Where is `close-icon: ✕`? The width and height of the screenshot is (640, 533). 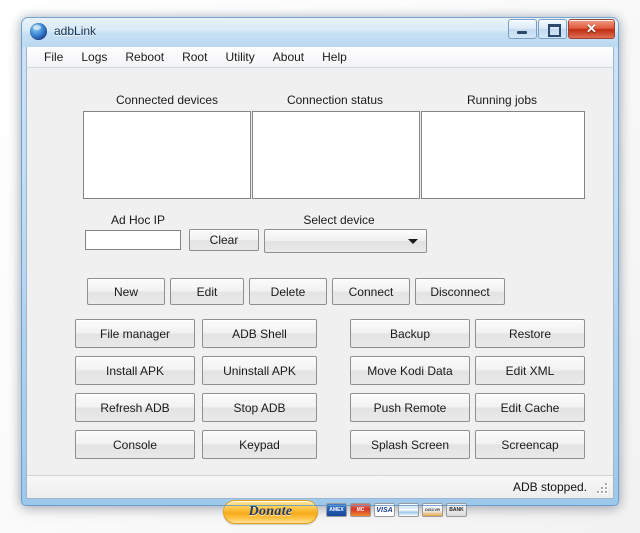 close-icon: ✕ is located at coordinates (591, 28).